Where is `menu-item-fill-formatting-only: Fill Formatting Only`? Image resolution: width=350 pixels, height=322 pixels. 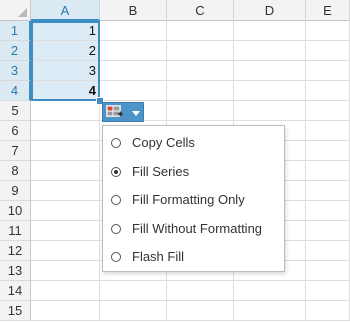
menu-item-fill-formatting-only: Fill Formatting Only is located at coordinates (193, 200).